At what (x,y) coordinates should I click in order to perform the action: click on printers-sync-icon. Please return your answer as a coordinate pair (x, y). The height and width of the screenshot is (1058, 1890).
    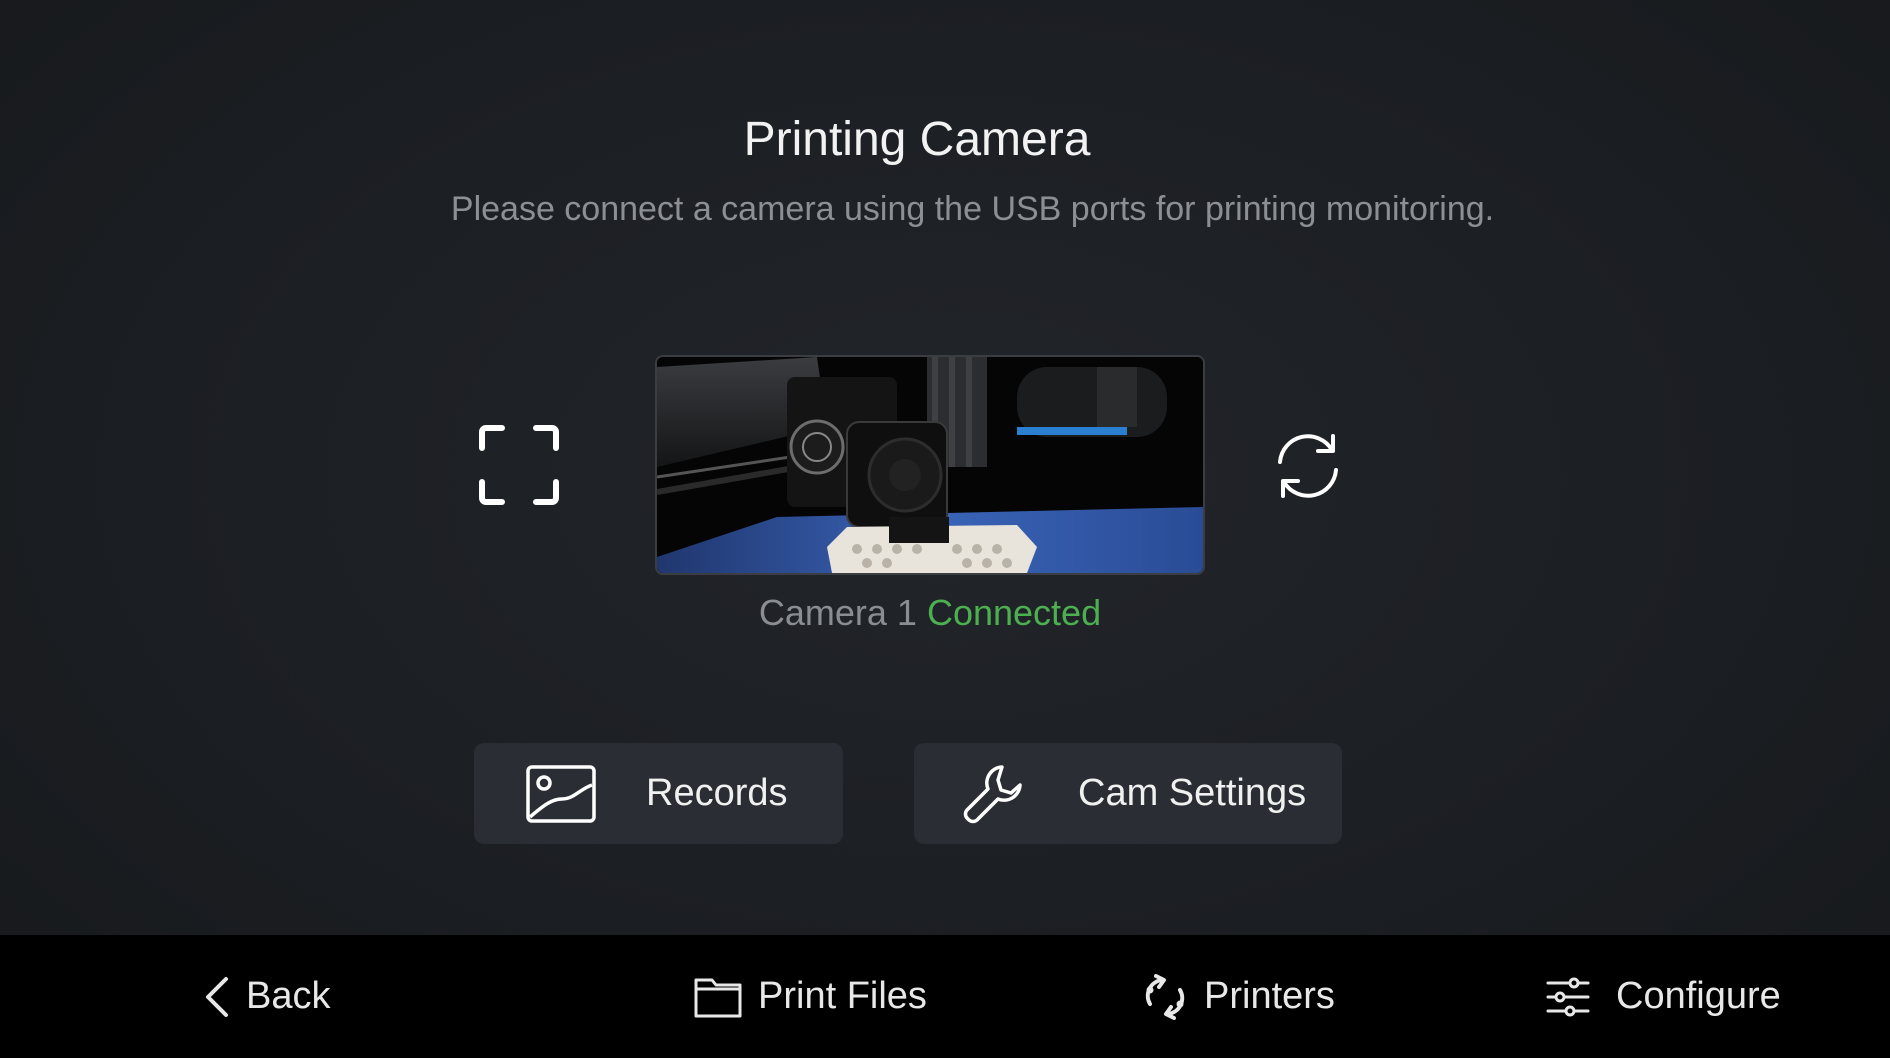
    Looking at the image, I should click on (1165, 996).